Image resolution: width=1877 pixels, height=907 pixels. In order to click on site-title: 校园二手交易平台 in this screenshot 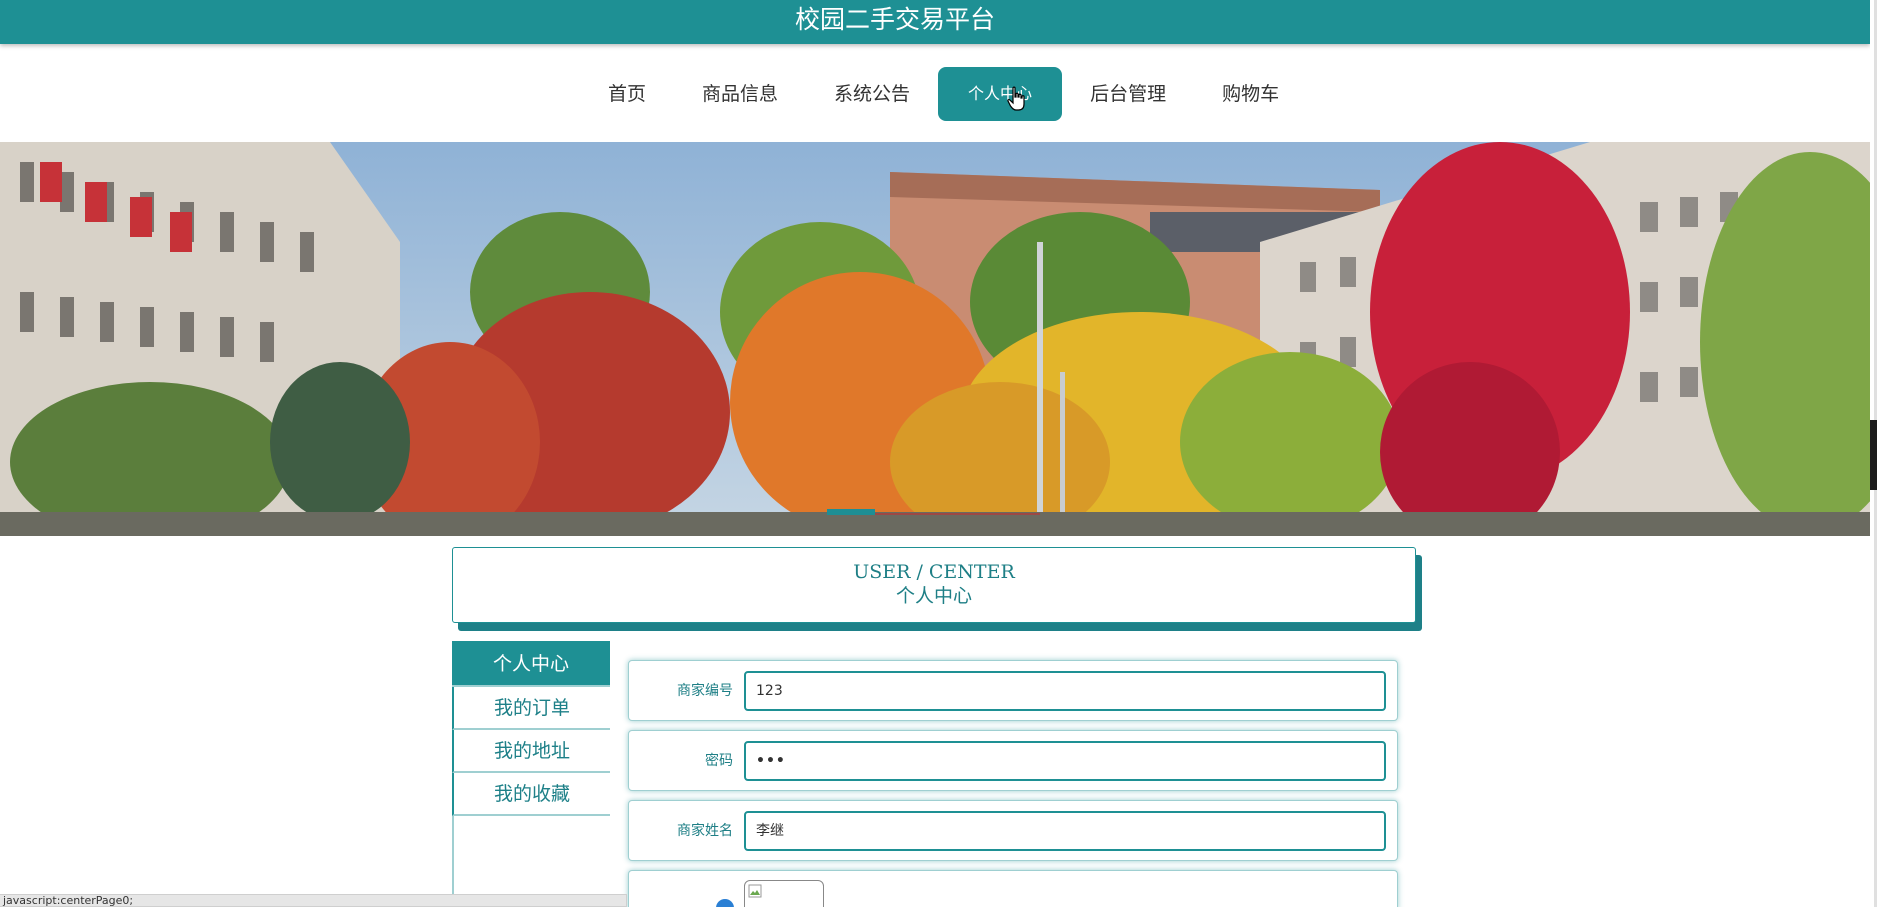, I will do `click(894, 19)`.